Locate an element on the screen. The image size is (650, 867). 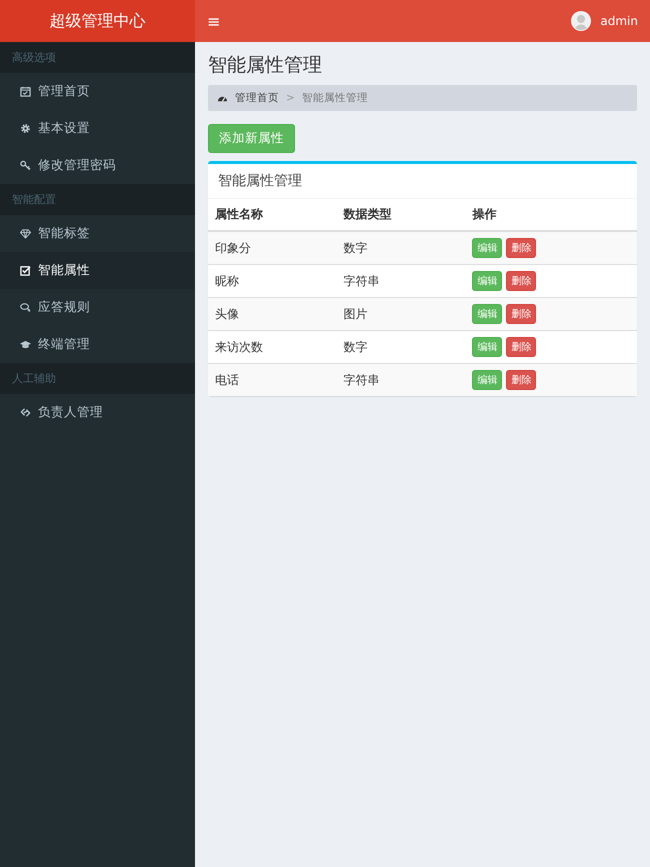
brand-title: 超级管理中心 is located at coordinates (98, 21).